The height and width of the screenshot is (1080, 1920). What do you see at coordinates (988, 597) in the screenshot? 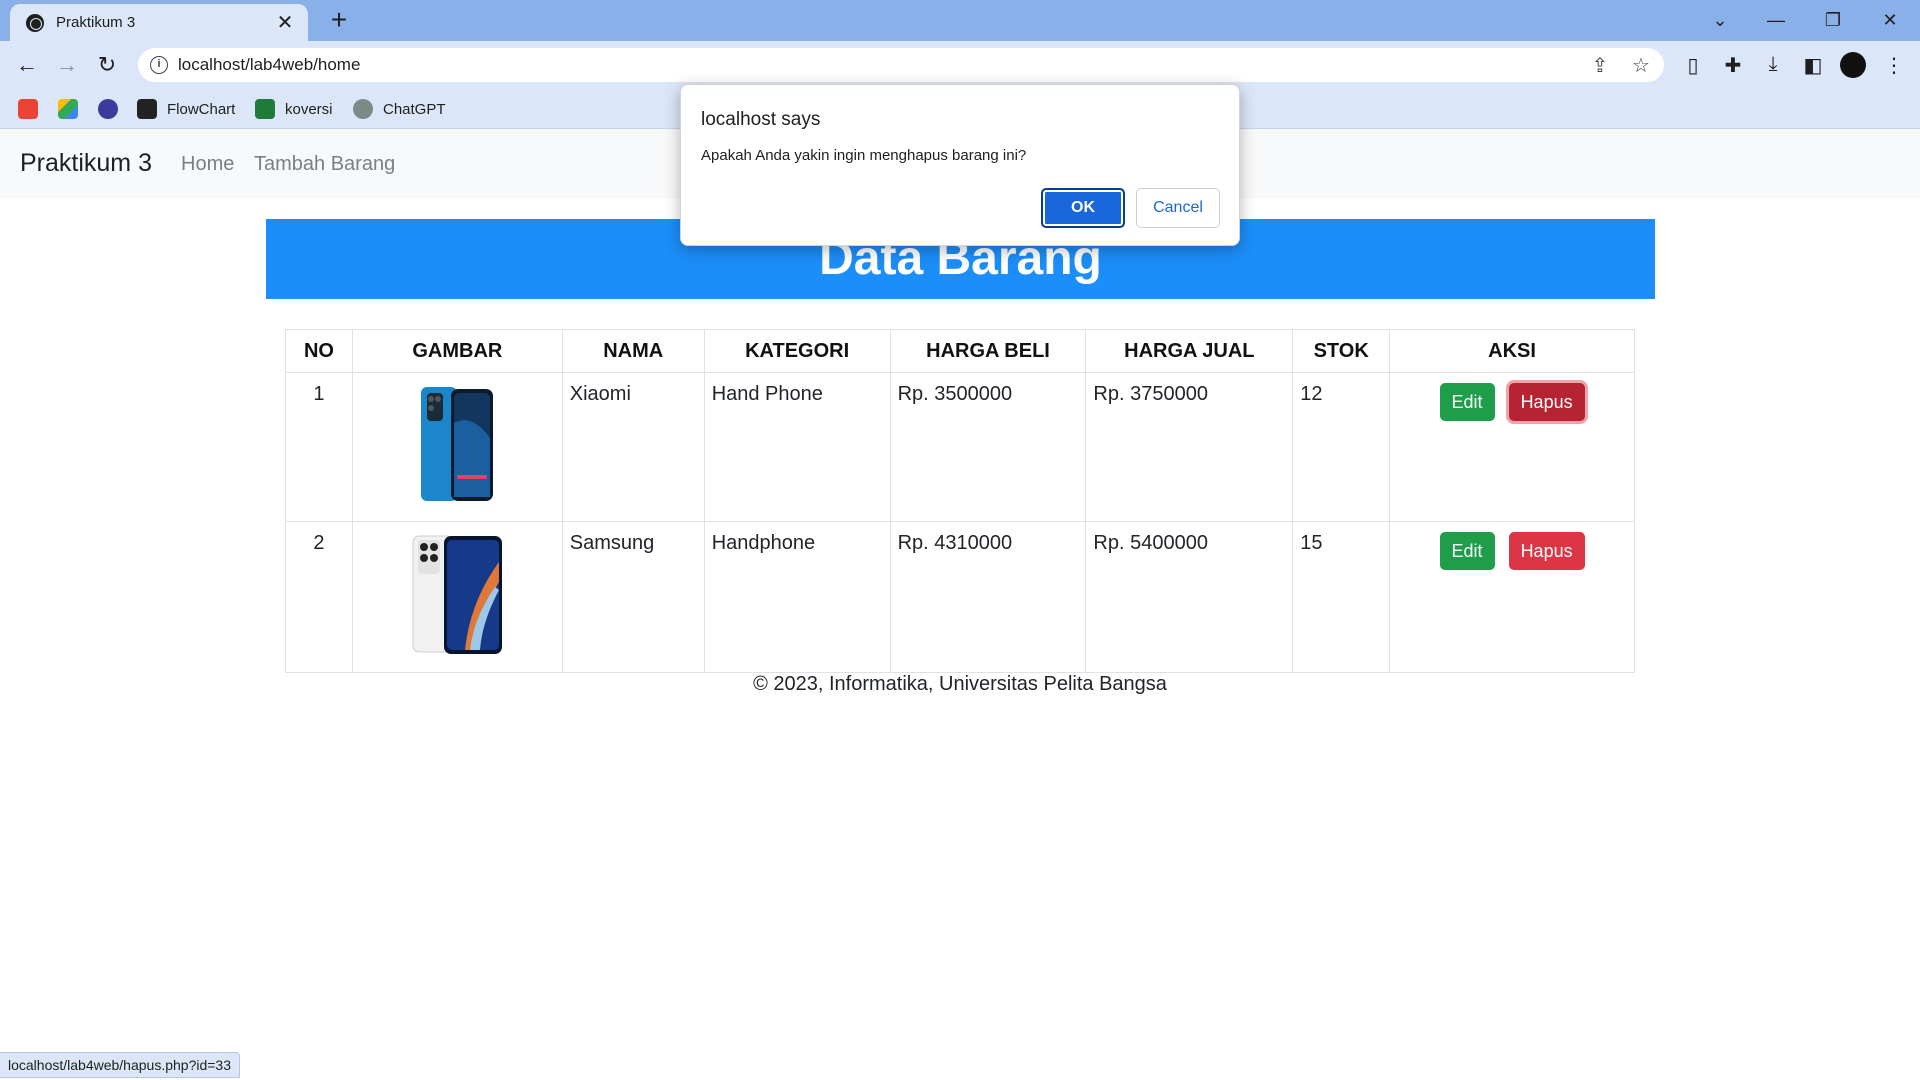
I see `cell-harga-beli: Rp. 4310000` at bounding box center [988, 597].